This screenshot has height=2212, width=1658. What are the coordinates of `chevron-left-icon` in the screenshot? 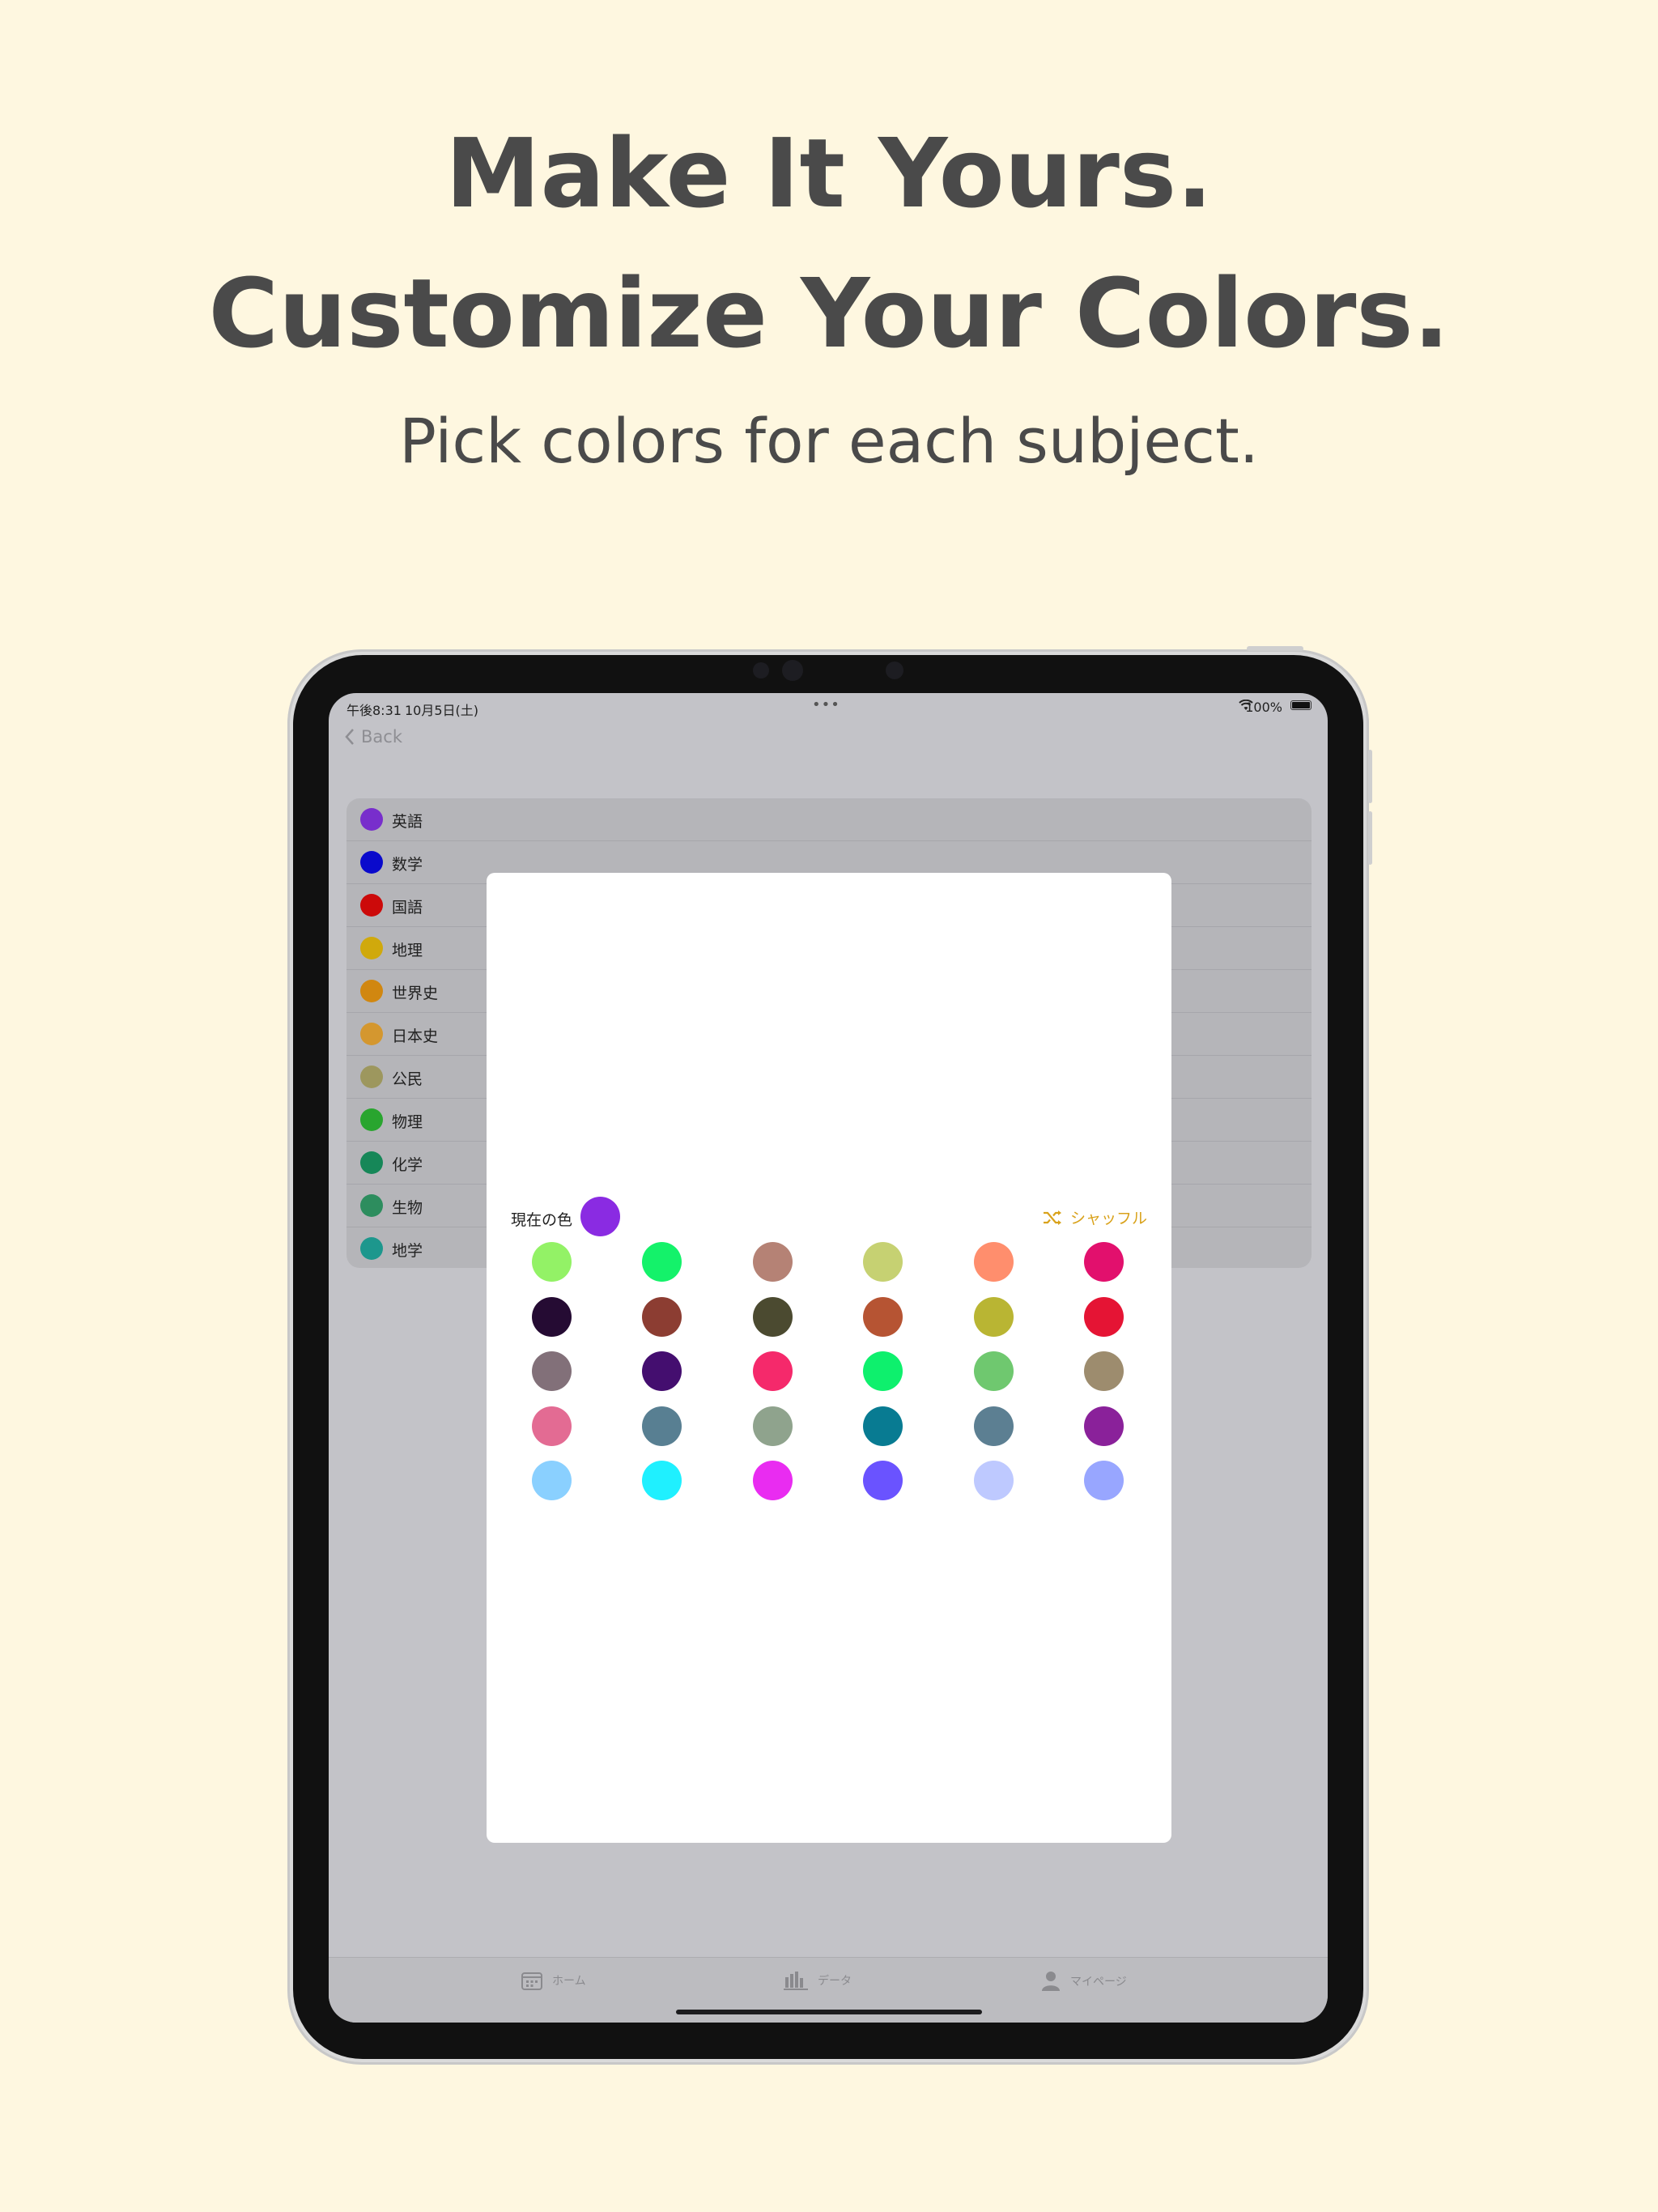 It's located at (349, 737).